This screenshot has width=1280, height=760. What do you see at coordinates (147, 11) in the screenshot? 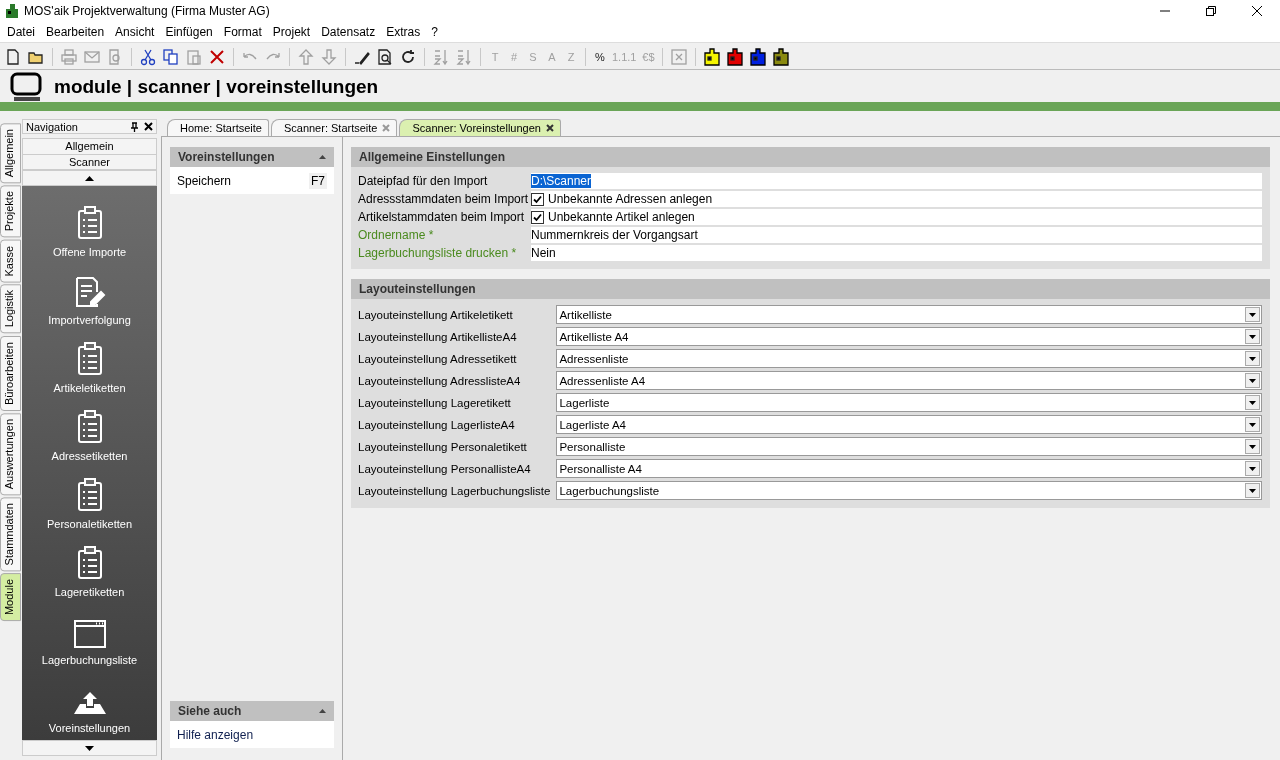
I see `window-title: MOS'aik Projektverwaltung (Firma Muster AG)` at bounding box center [147, 11].